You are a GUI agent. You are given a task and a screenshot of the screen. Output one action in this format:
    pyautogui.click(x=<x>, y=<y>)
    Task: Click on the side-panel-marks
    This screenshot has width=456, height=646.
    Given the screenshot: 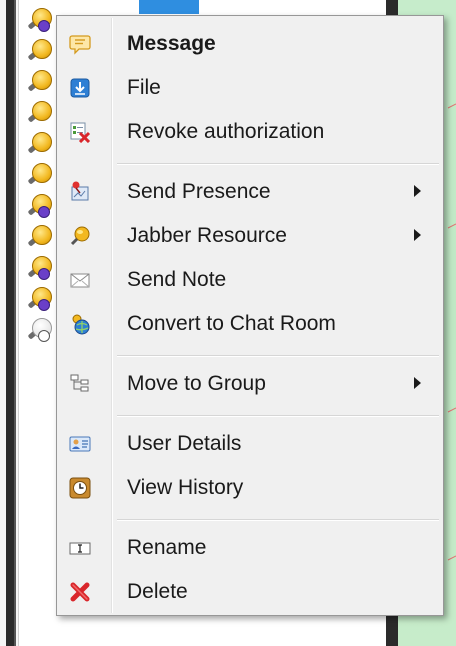 What is the action you would take?
    pyautogui.click(x=451, y=332)
    